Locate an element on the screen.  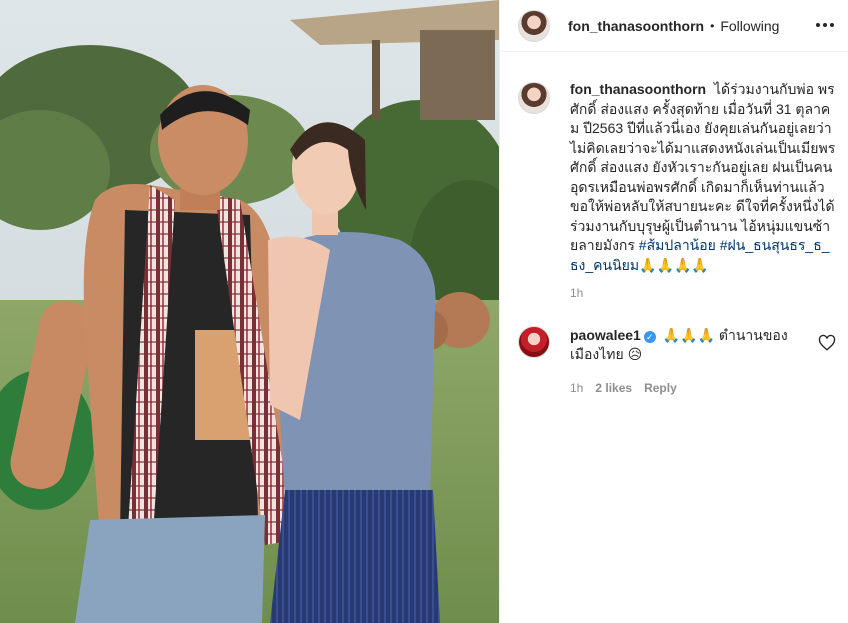
comment-timestamp: 1h is located at coordinates (576, 388).